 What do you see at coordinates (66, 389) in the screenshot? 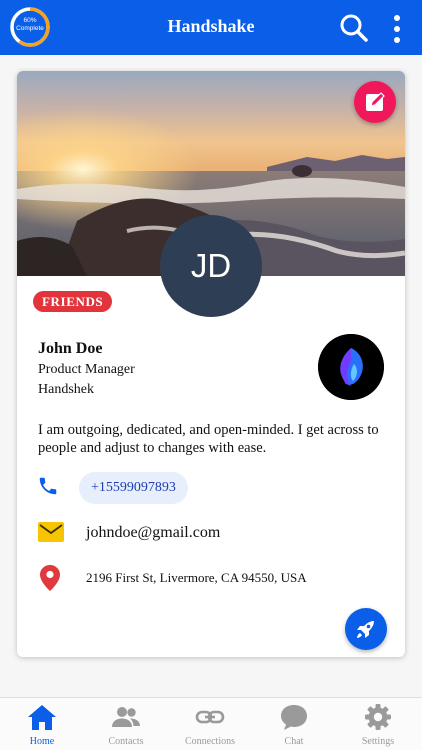
I see `company-name: Handshek` at bounding box center [66, 389].